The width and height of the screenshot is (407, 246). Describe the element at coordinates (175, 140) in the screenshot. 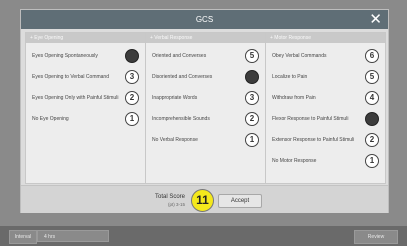

I see `option-label: No Verbal Response` at that location.